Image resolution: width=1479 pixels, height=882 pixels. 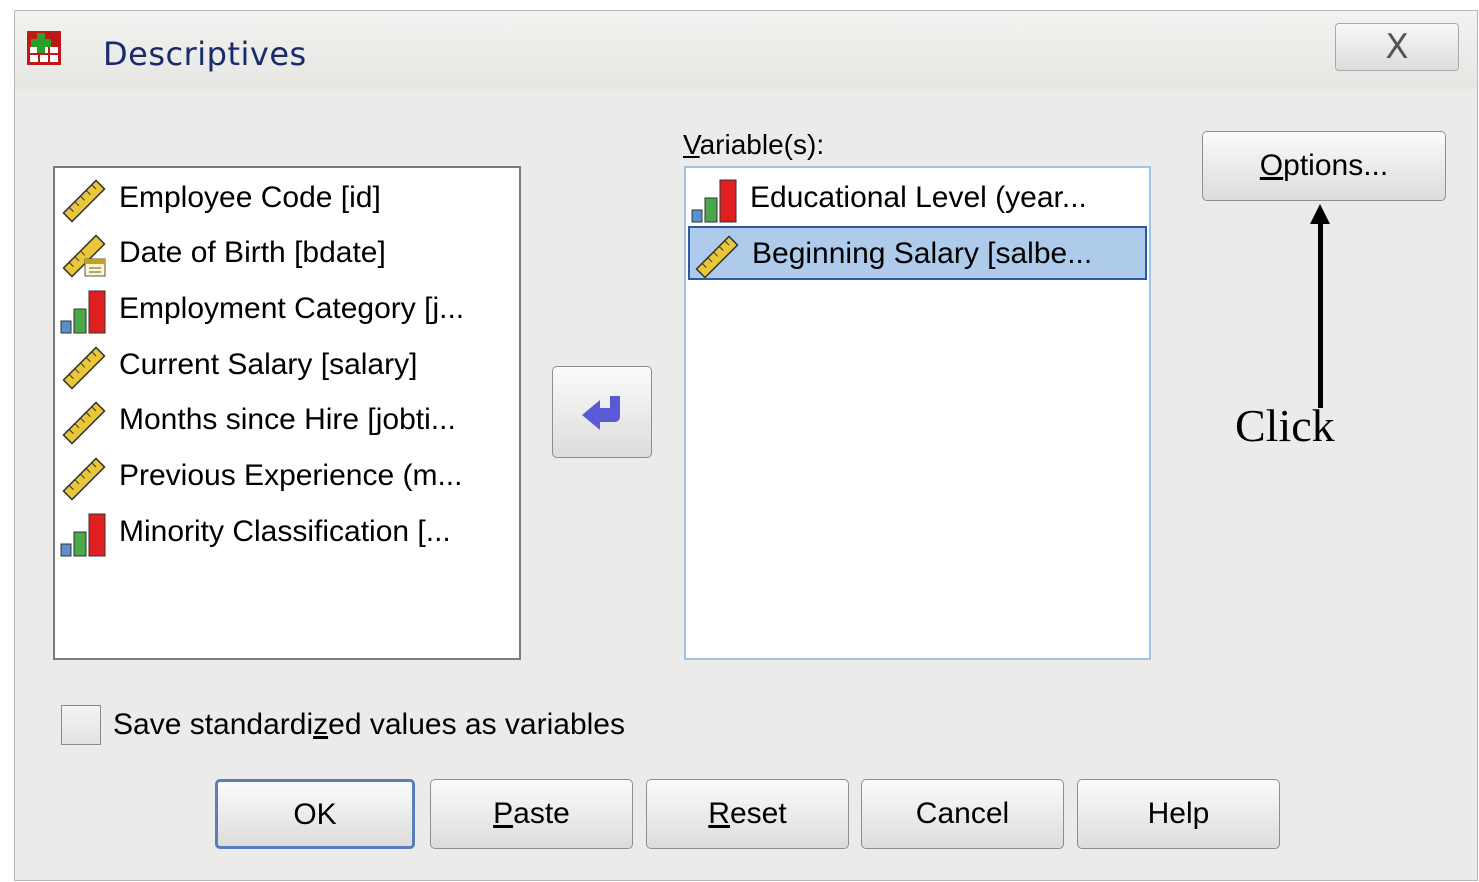 What do you see at coordinates (315, 814) in the screenshot?
I see `ok-button: OK` at bounding box center [315, 814].